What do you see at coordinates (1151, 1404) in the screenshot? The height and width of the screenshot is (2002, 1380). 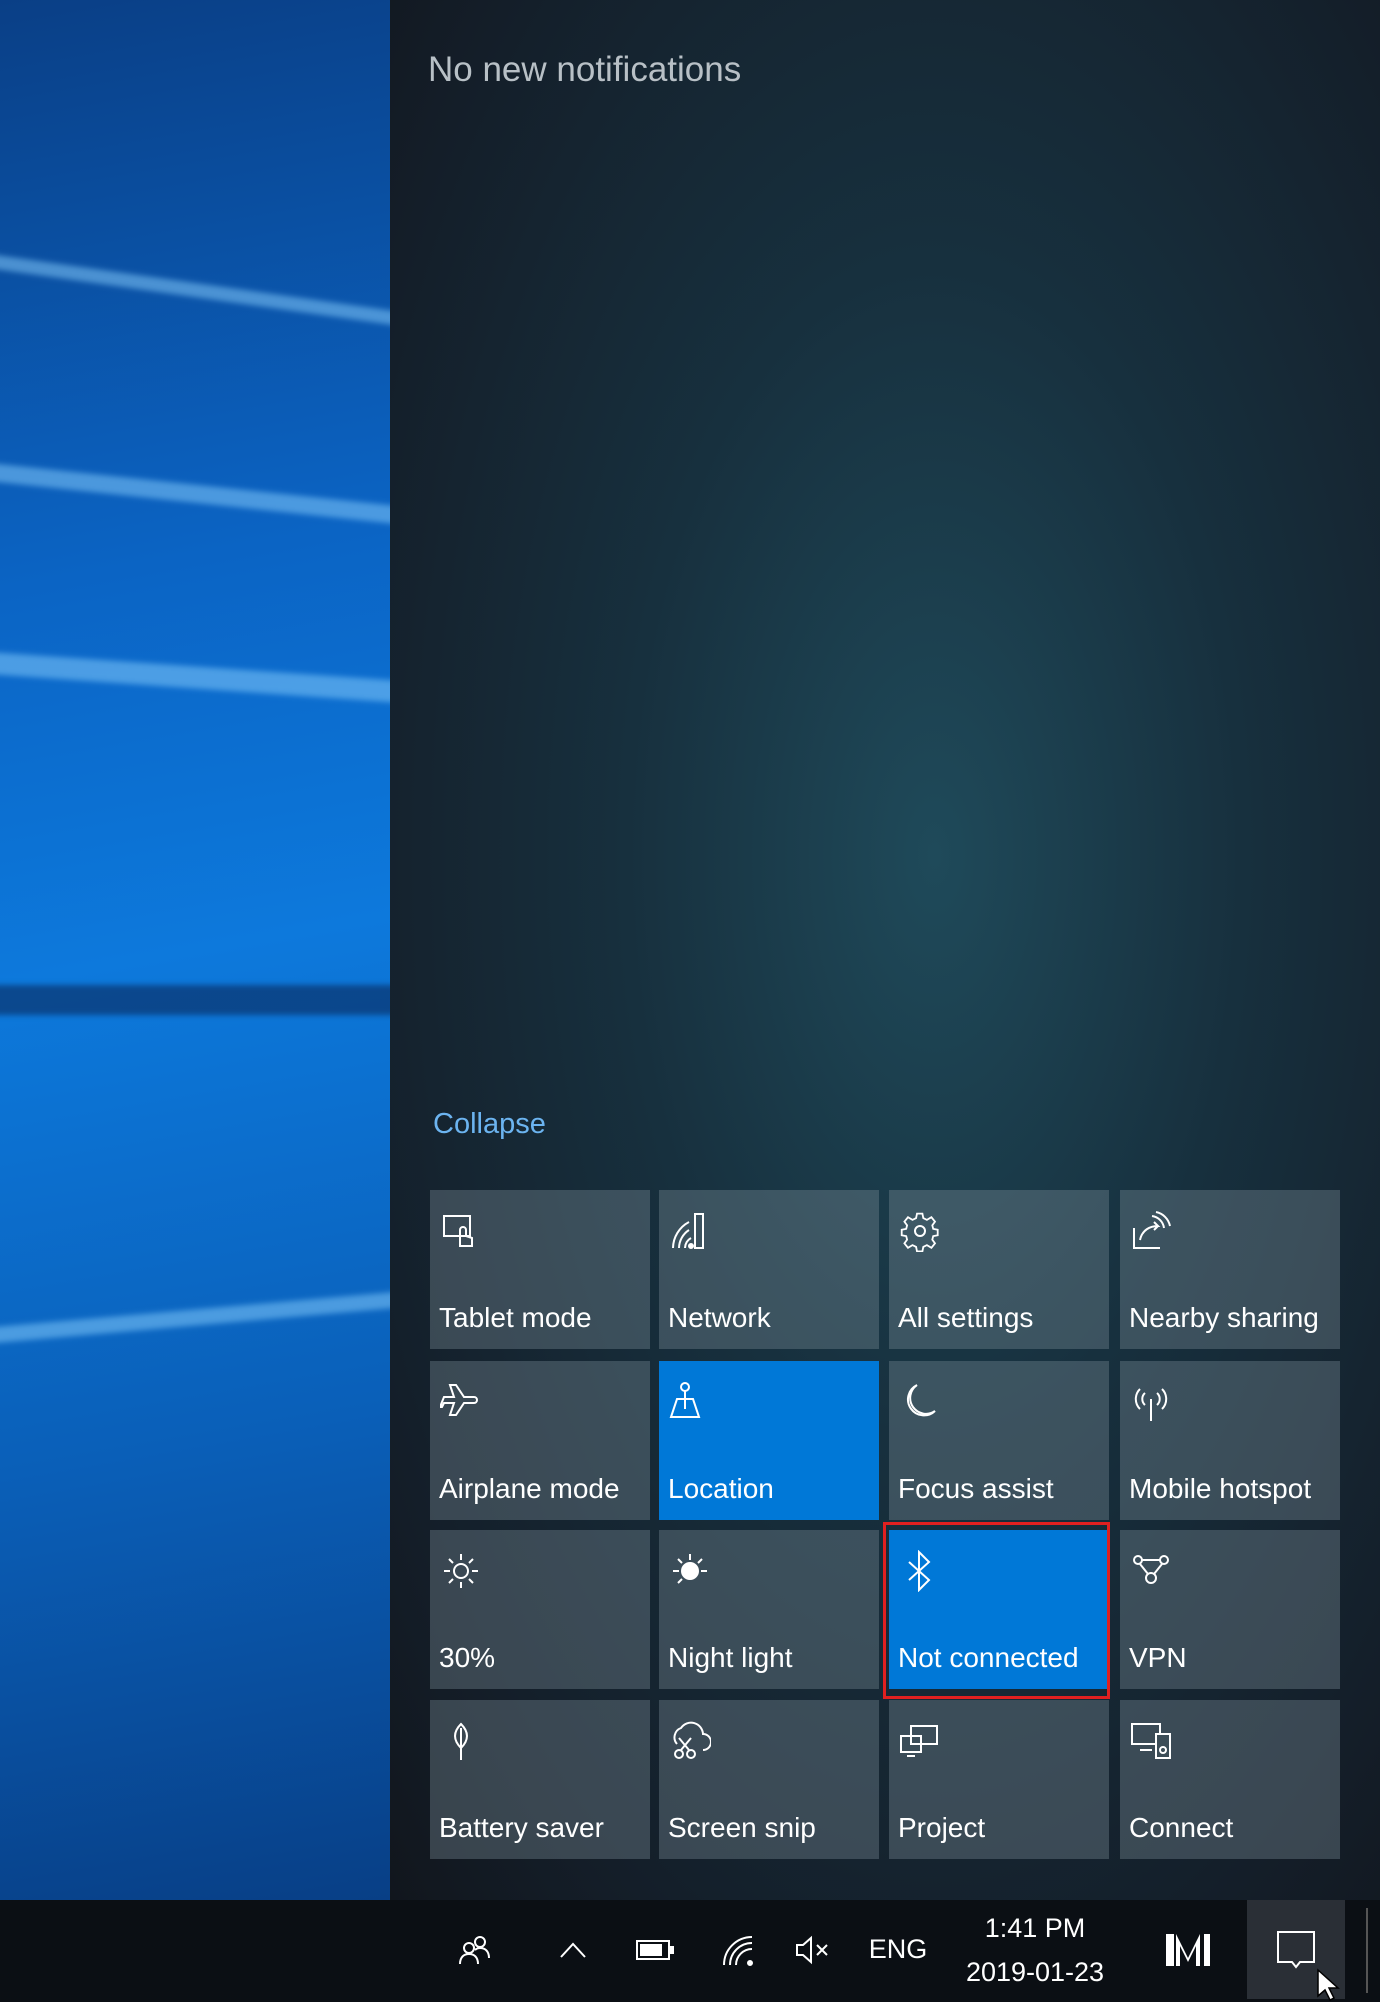 I see `hotspot-icon` at bounding box center [1151, 1404].